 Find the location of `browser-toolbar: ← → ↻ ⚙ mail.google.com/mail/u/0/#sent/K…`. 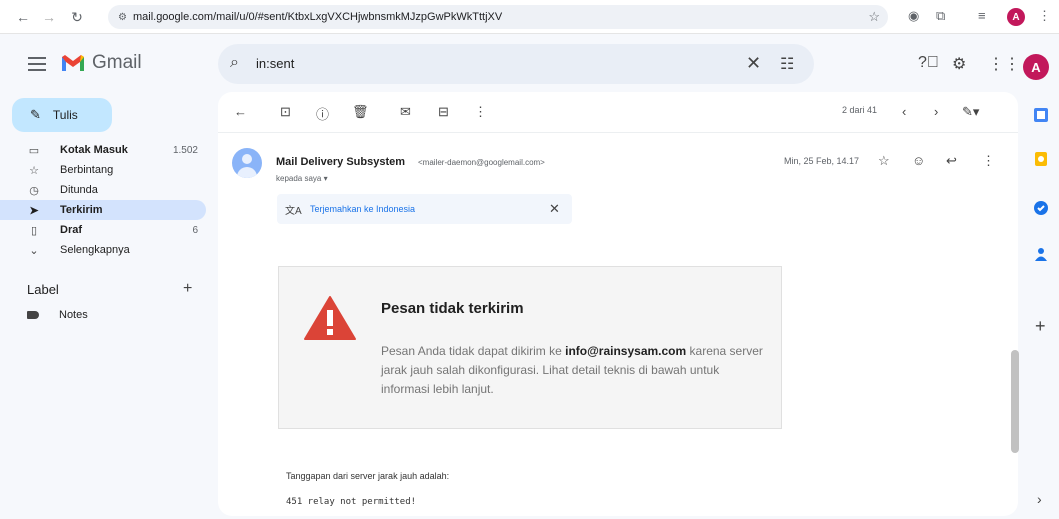

browser-toolbar: ← → ↻ ⚙ mail.google.com/mail/u/0/#sent/K… is located at coordinates (529, 17).